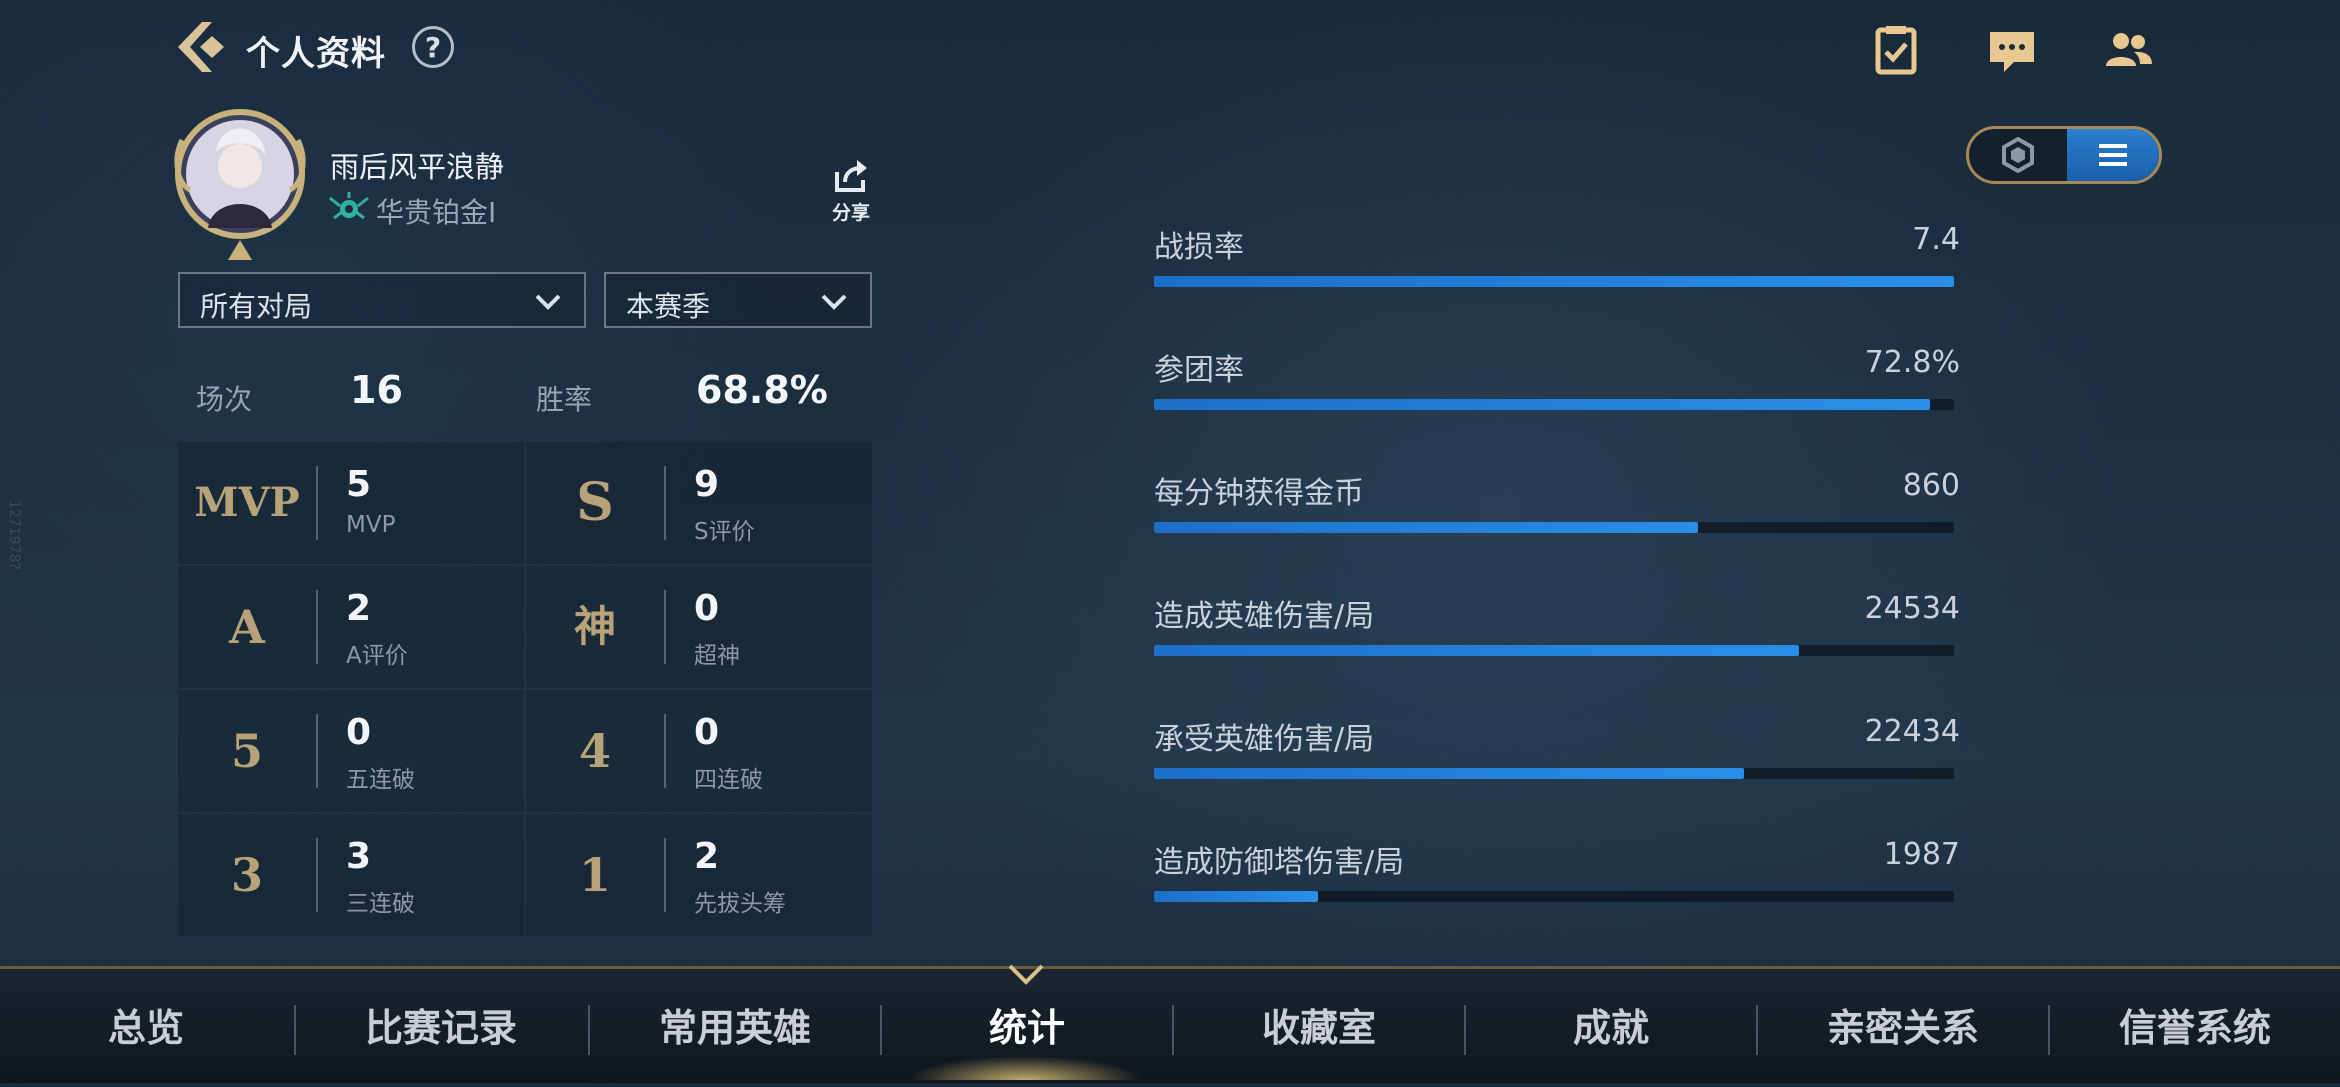 The width and height of the screenshot is (2340, 1087). I want to click on stat-value: 22434, so click(1912, 731).